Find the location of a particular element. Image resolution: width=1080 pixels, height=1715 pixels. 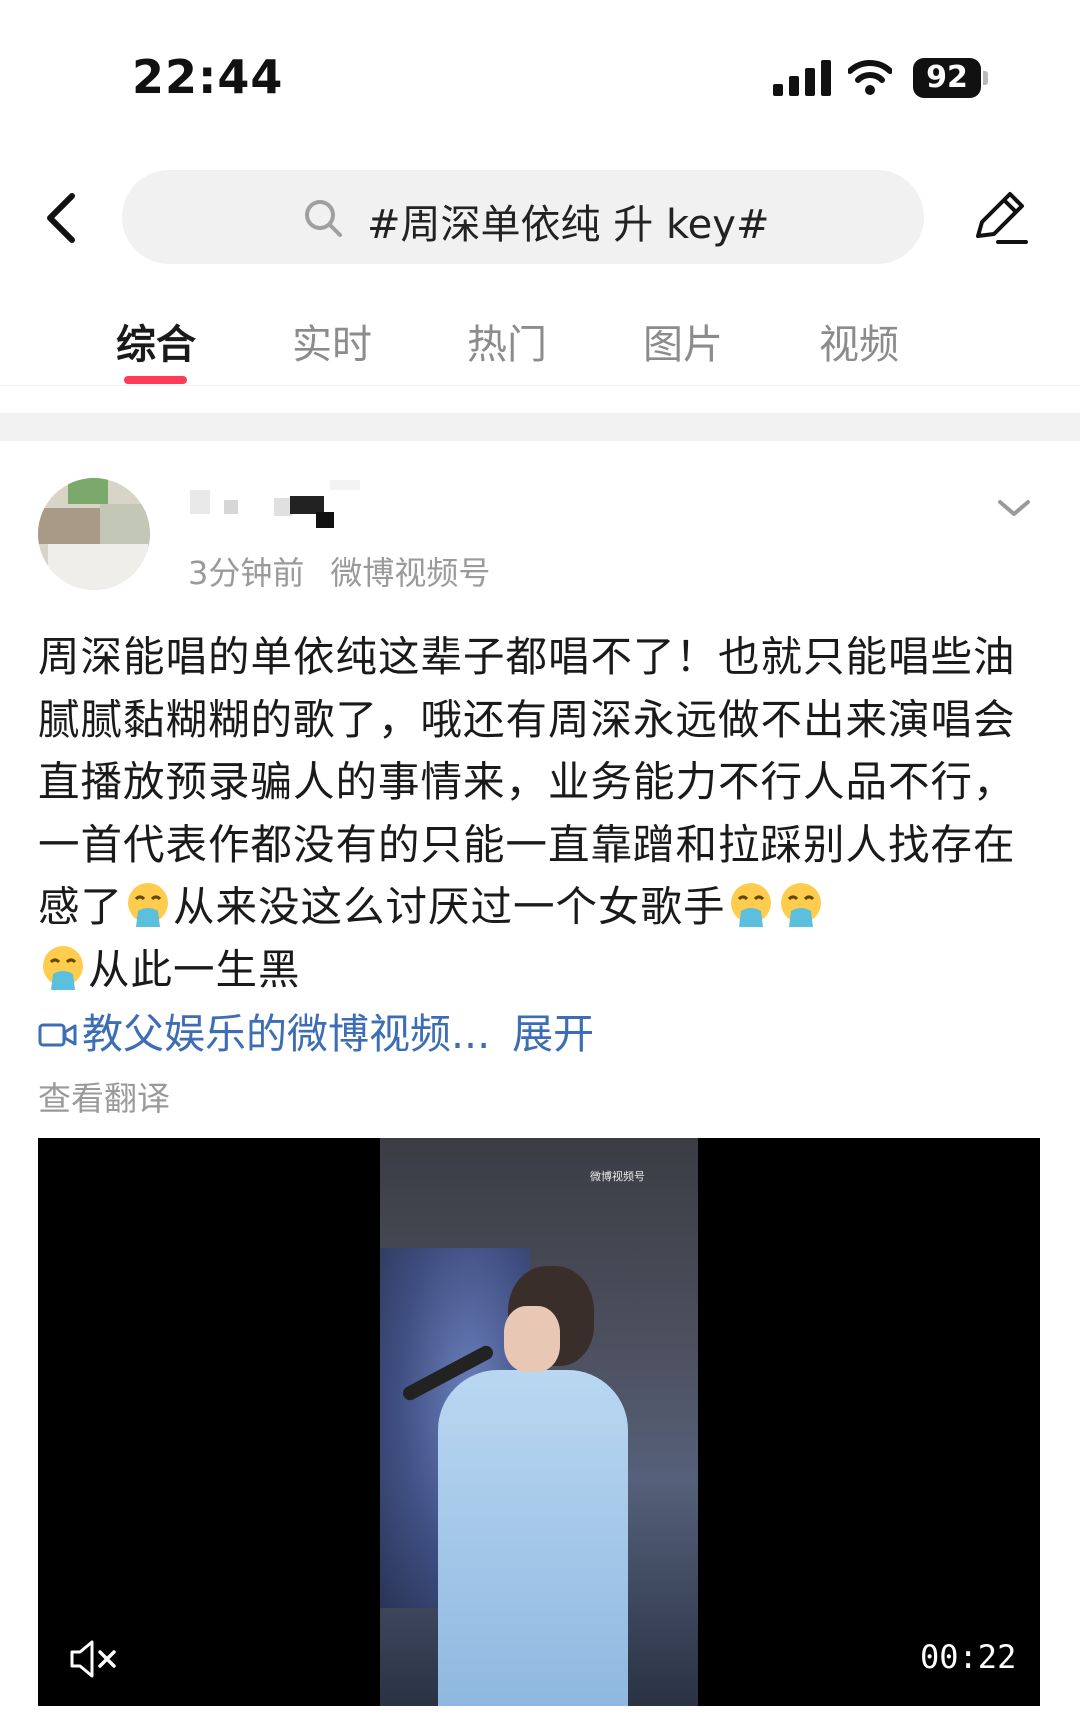

search-icon is located at coordinates (323, 218).